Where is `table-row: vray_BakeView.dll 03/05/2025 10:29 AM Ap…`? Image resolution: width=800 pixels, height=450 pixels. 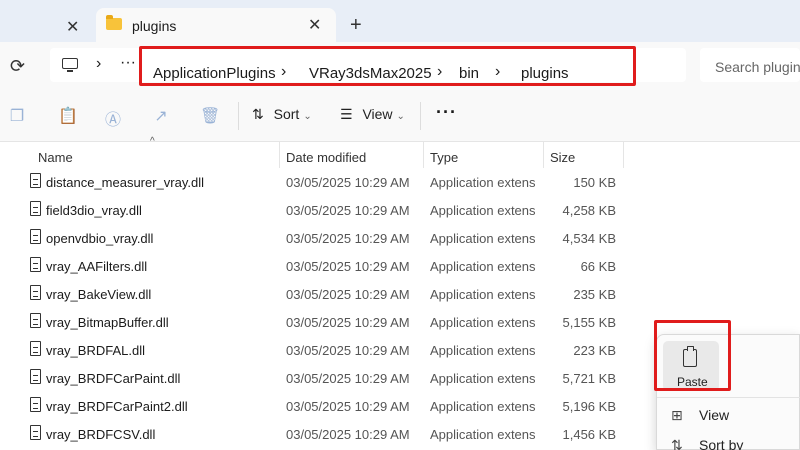
table-row: vray_BakeView.dll 03/05/2025 10:29 AM Ap… is located at coordinates (320, 294).